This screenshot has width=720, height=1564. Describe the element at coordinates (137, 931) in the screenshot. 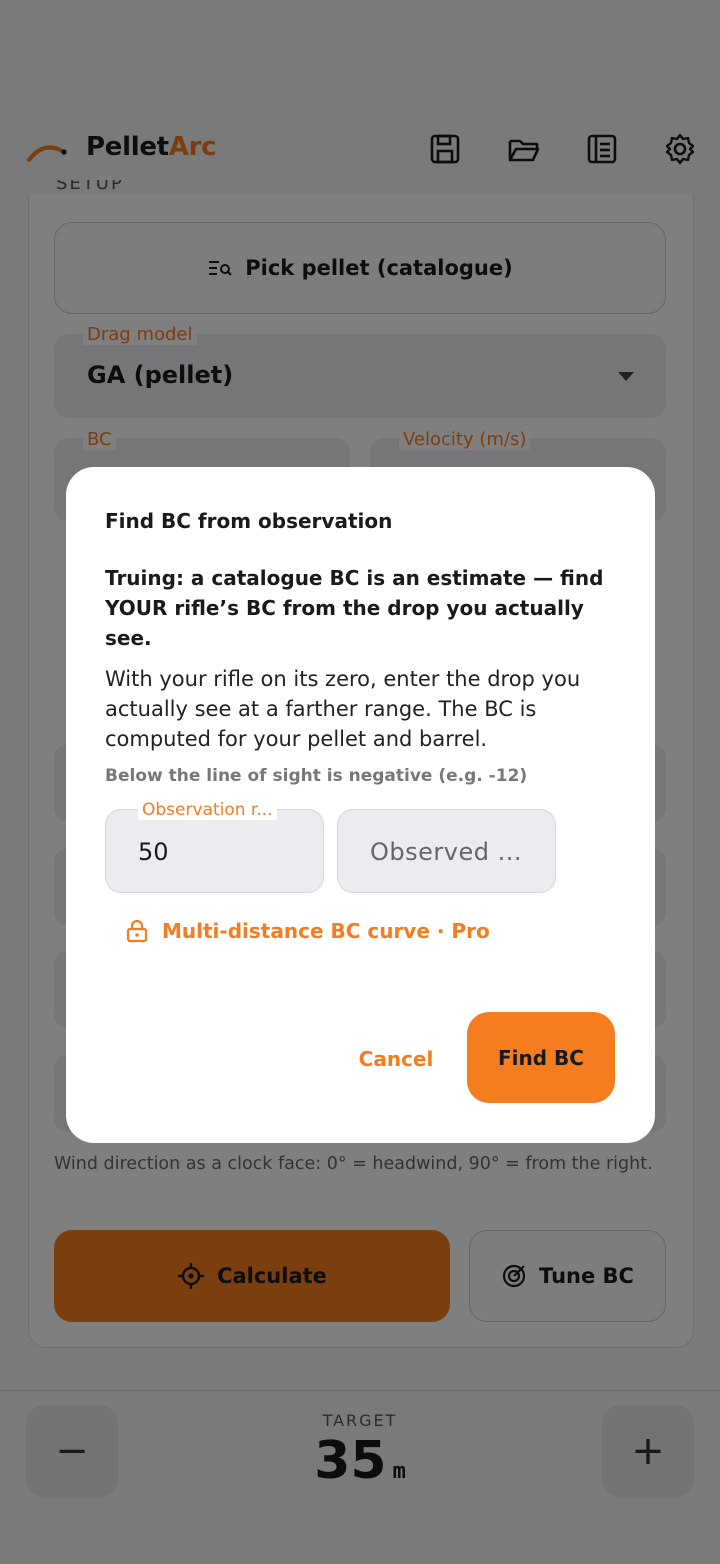

I see `lock-icon` at that location.